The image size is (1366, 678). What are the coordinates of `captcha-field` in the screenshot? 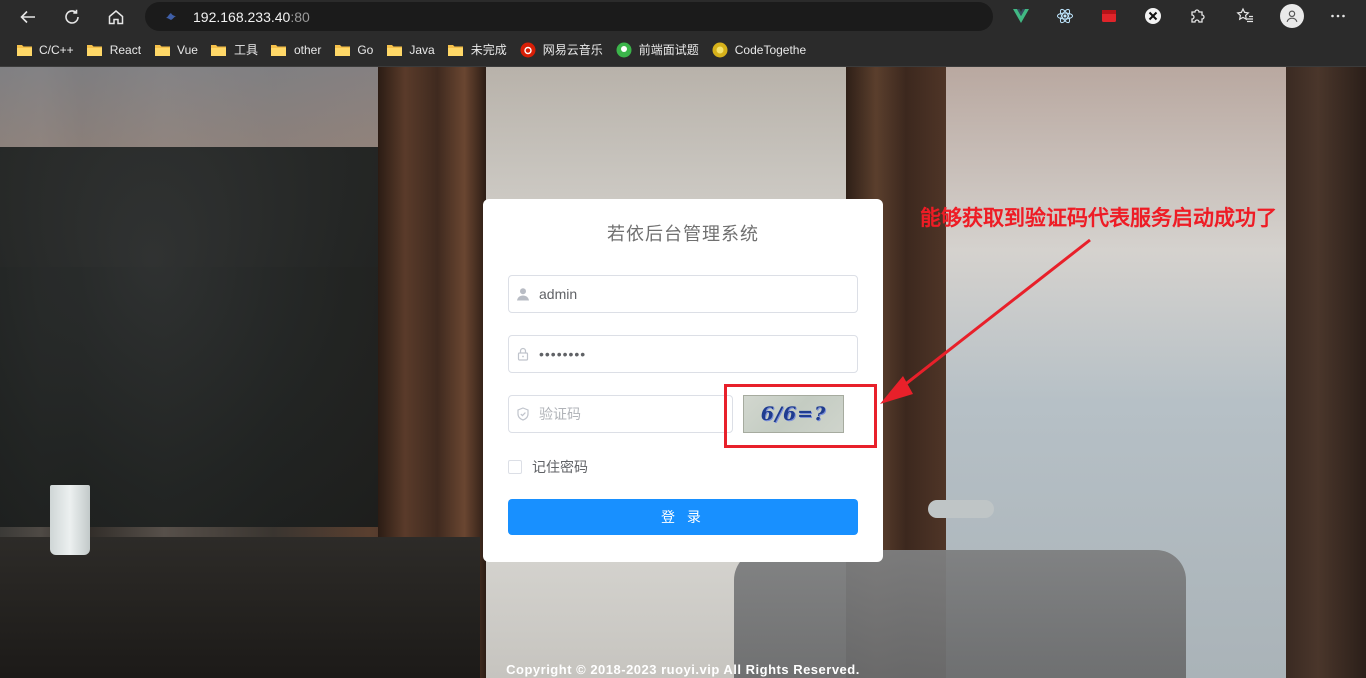 It's located at (620, 414).